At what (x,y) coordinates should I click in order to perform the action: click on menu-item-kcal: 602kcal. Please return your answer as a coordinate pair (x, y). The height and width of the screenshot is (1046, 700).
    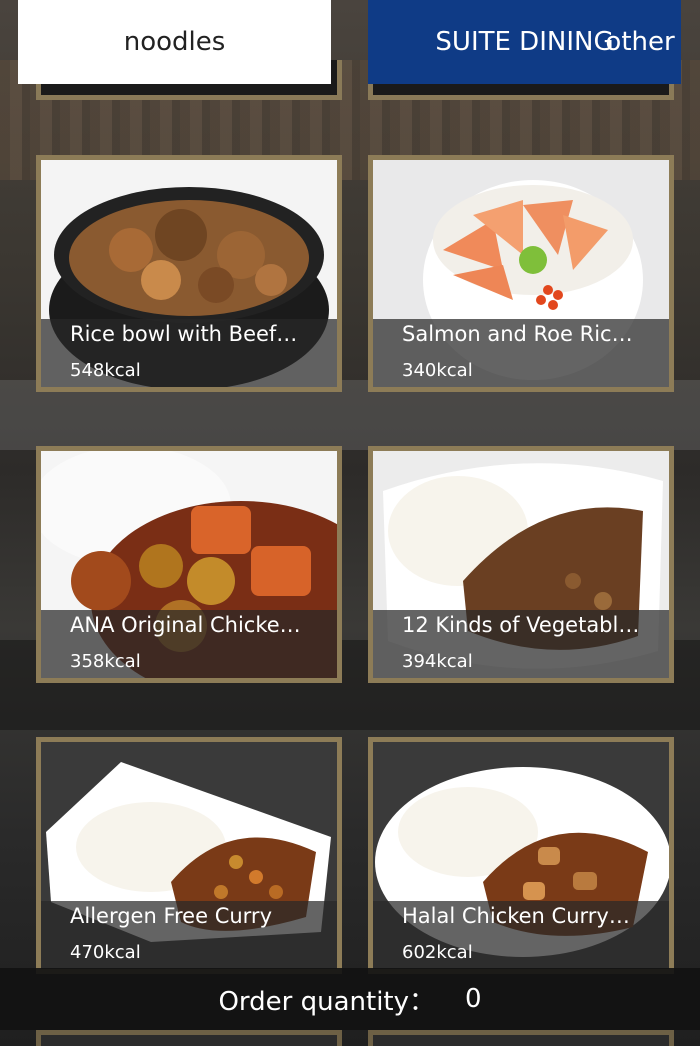
    Looking at the image, I should click on (437, 952).